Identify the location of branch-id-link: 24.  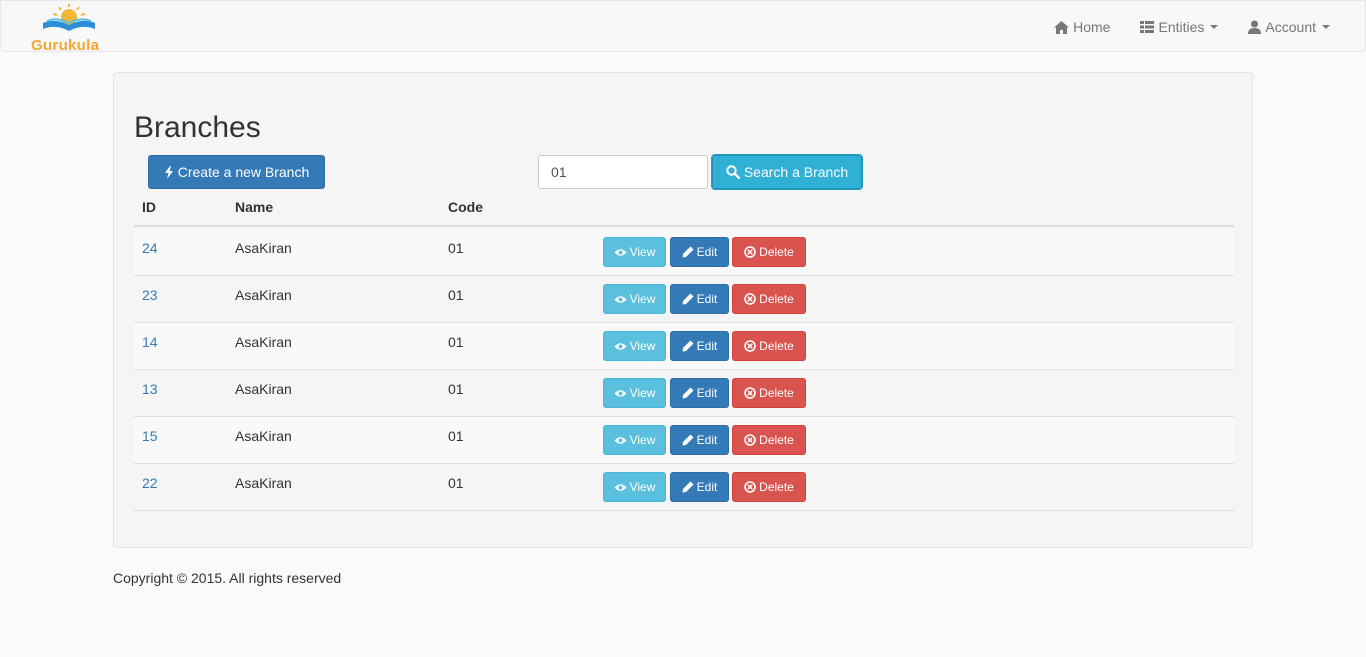
(150, 248).